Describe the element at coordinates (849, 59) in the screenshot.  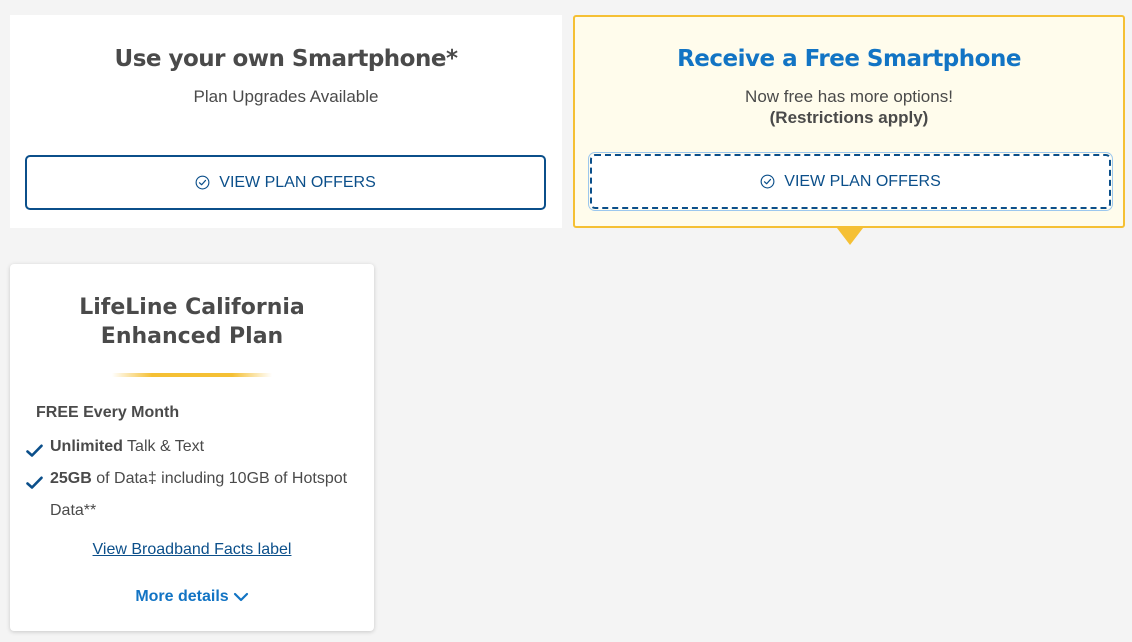
I see `free-phone-title: Receive a Free Smartphone` at that location.